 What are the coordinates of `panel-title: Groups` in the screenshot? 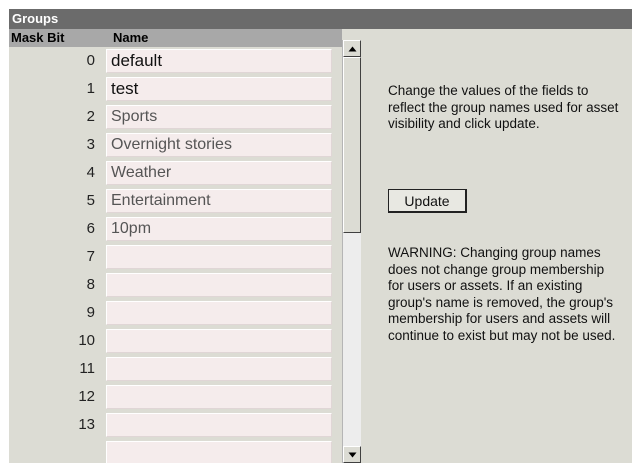 It's located at (320, 19).